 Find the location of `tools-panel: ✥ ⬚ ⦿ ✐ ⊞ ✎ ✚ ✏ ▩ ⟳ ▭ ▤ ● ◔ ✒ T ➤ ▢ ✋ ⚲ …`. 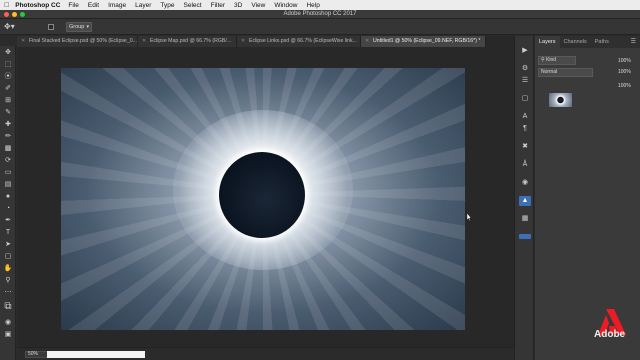

tools-panel: ✥ ⬚ ⦿ ✐ ⊞ ✎ ✚ ✏ ▩ ⟳ ▭ ▤ ● ◔ ✒ T ➤ ▢ ✋ ⚲ … is located at coordinates (8, 203).